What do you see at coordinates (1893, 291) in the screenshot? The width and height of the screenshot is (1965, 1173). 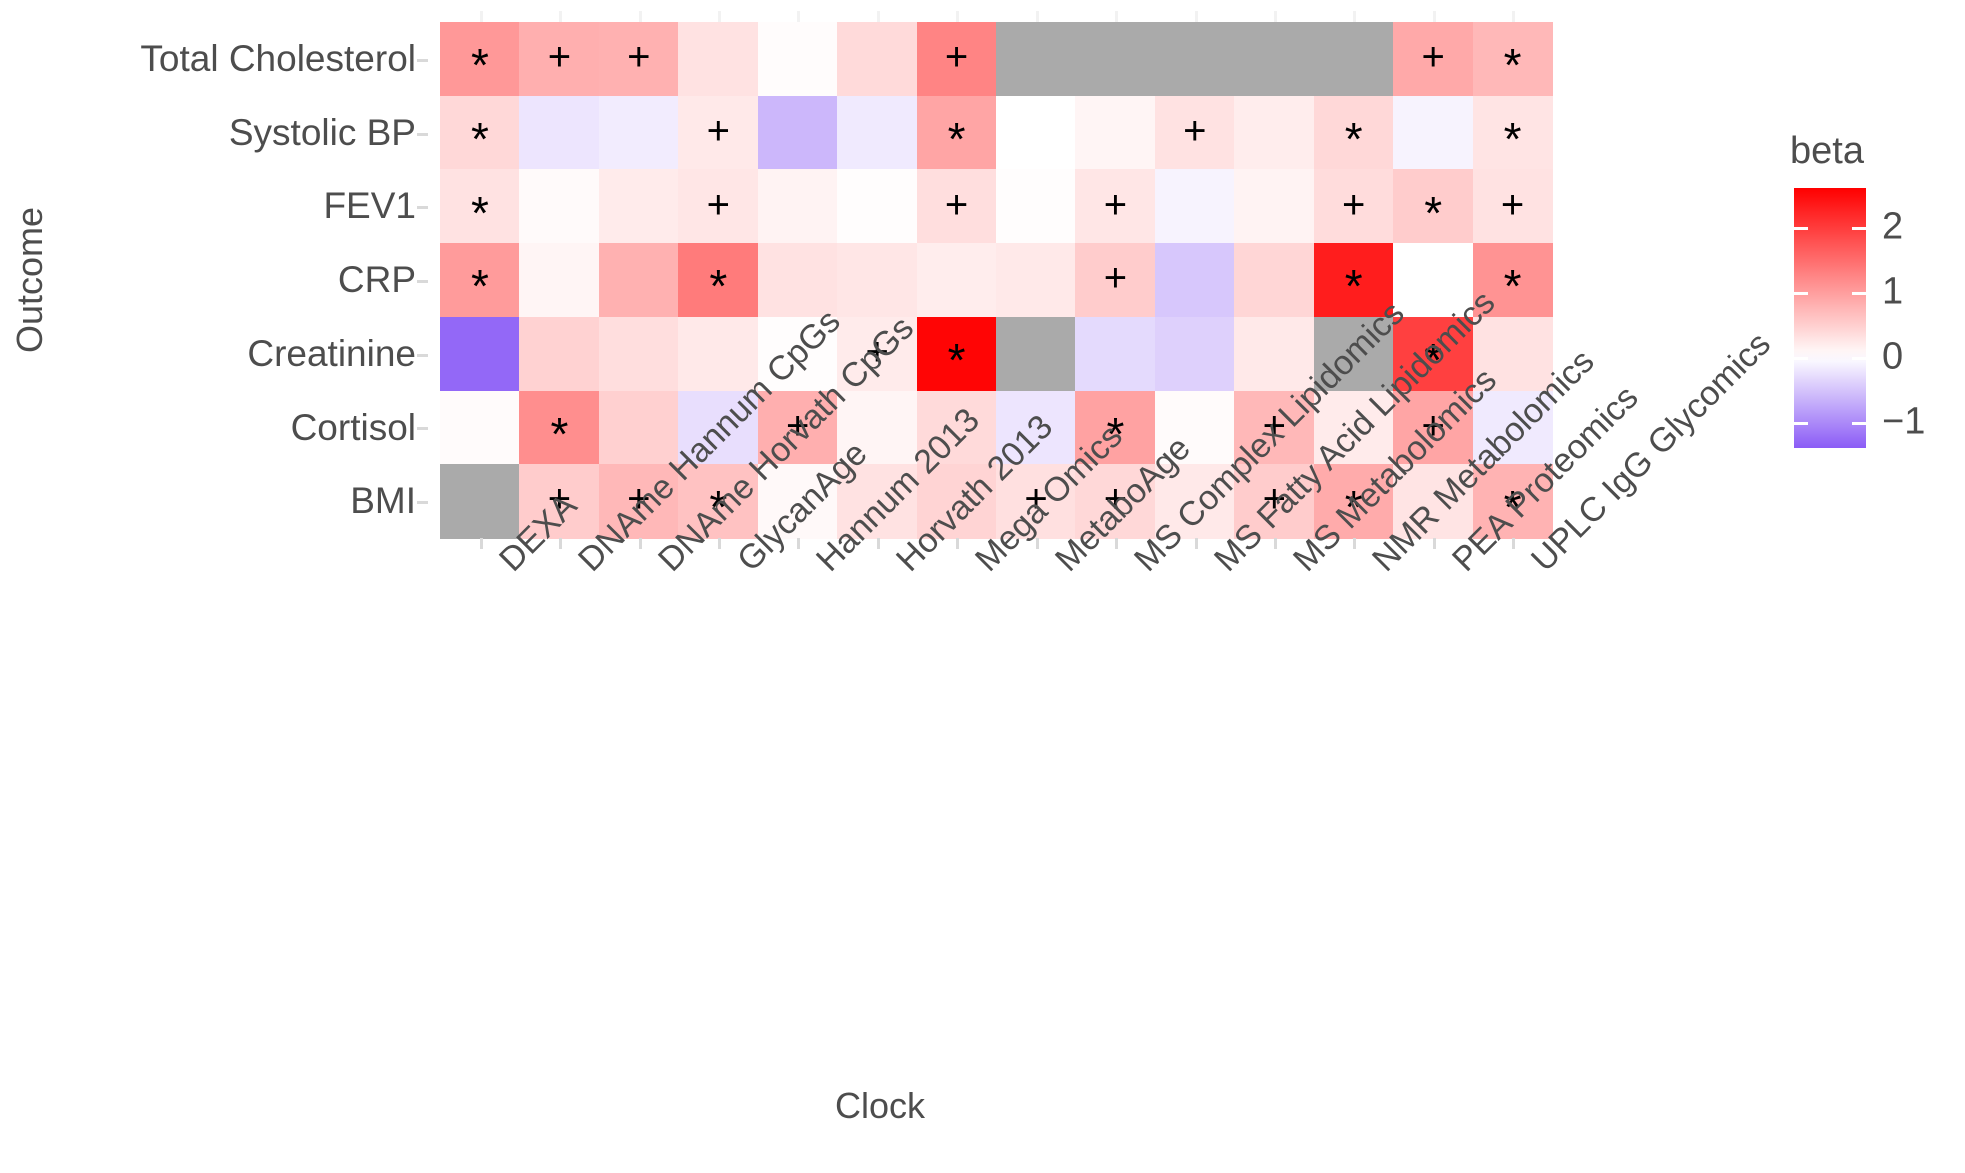 I see `legend-tick-label: 1` at bounding box center [1893, 291].